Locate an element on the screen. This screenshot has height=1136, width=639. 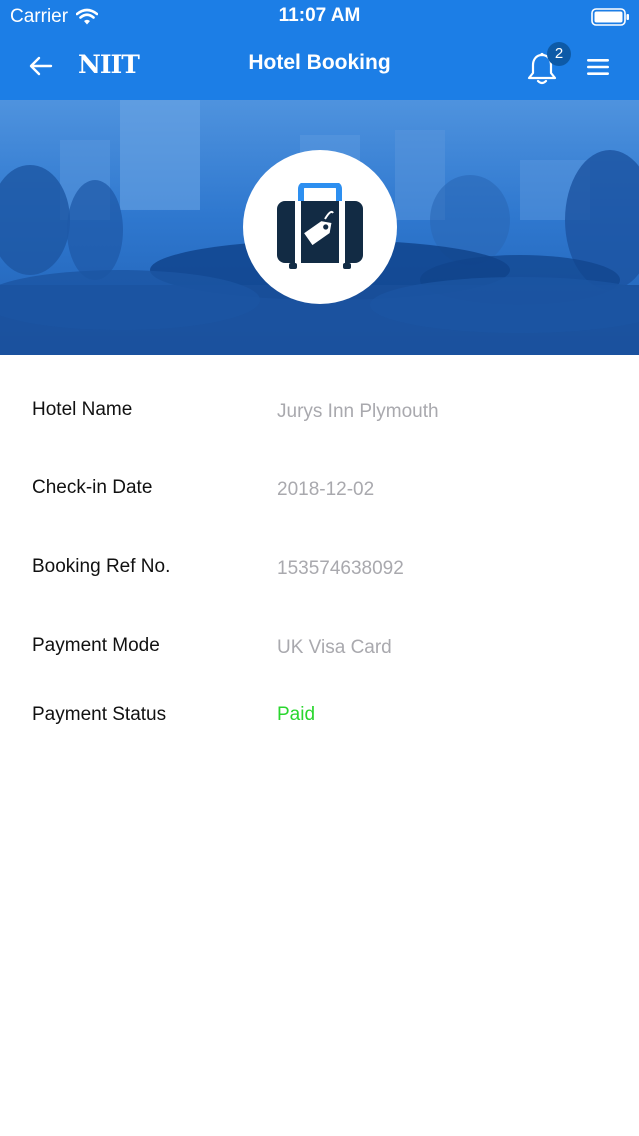
detail-row-payment-mode: Payment Mode UK Visa Card is located at coordinates (319, 655).